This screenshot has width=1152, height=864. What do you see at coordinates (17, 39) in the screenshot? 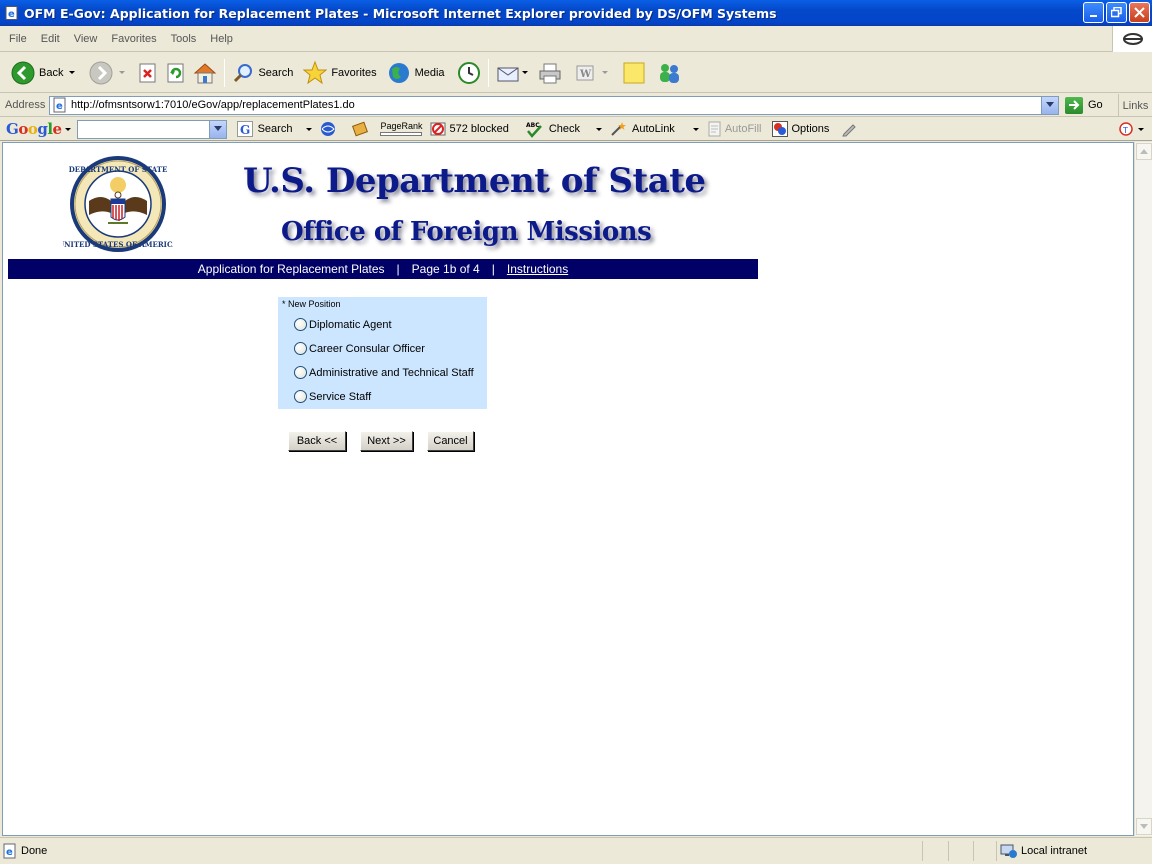
I see `menu-file: File` at bounding box center [17, 39].